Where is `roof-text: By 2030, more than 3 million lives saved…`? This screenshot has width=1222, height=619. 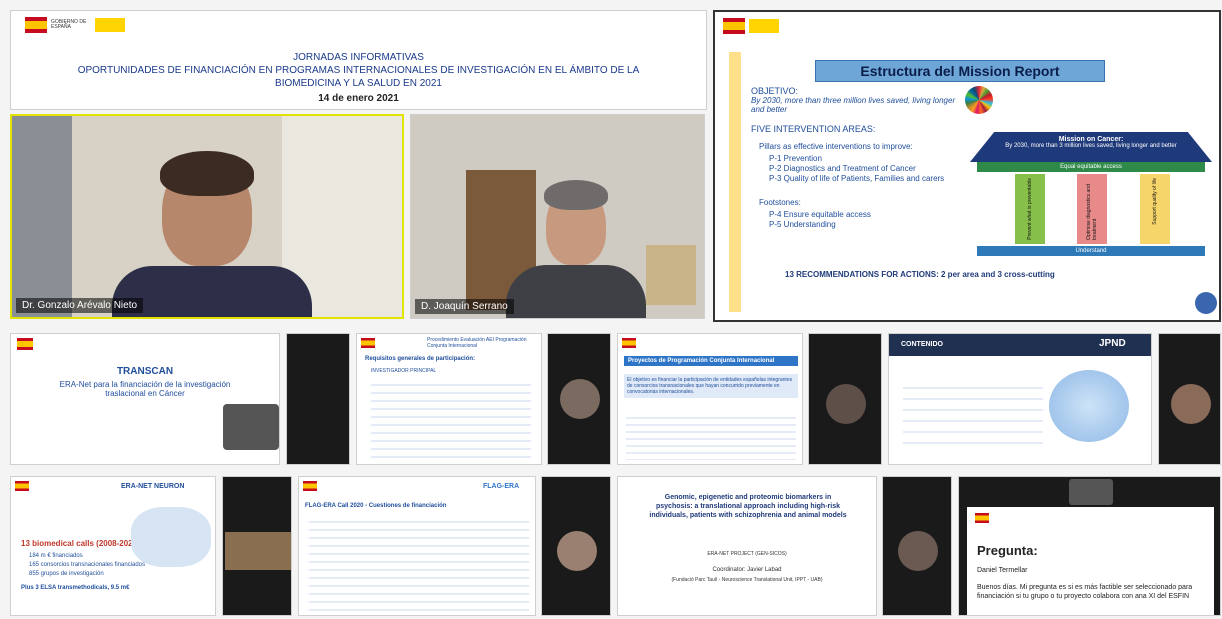
roof-text: By 2030, more than 3 million lives saved… is located at coordinates (1091, 146).